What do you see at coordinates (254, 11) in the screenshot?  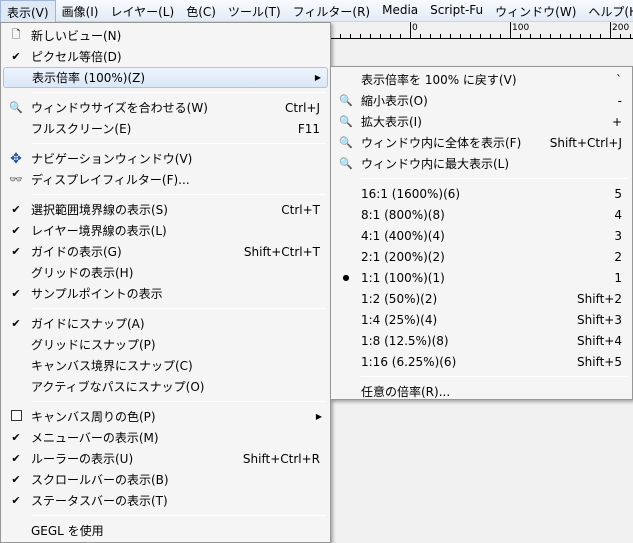 I see `menubar-item: ツール(T)` at bounding box center [254, 11].